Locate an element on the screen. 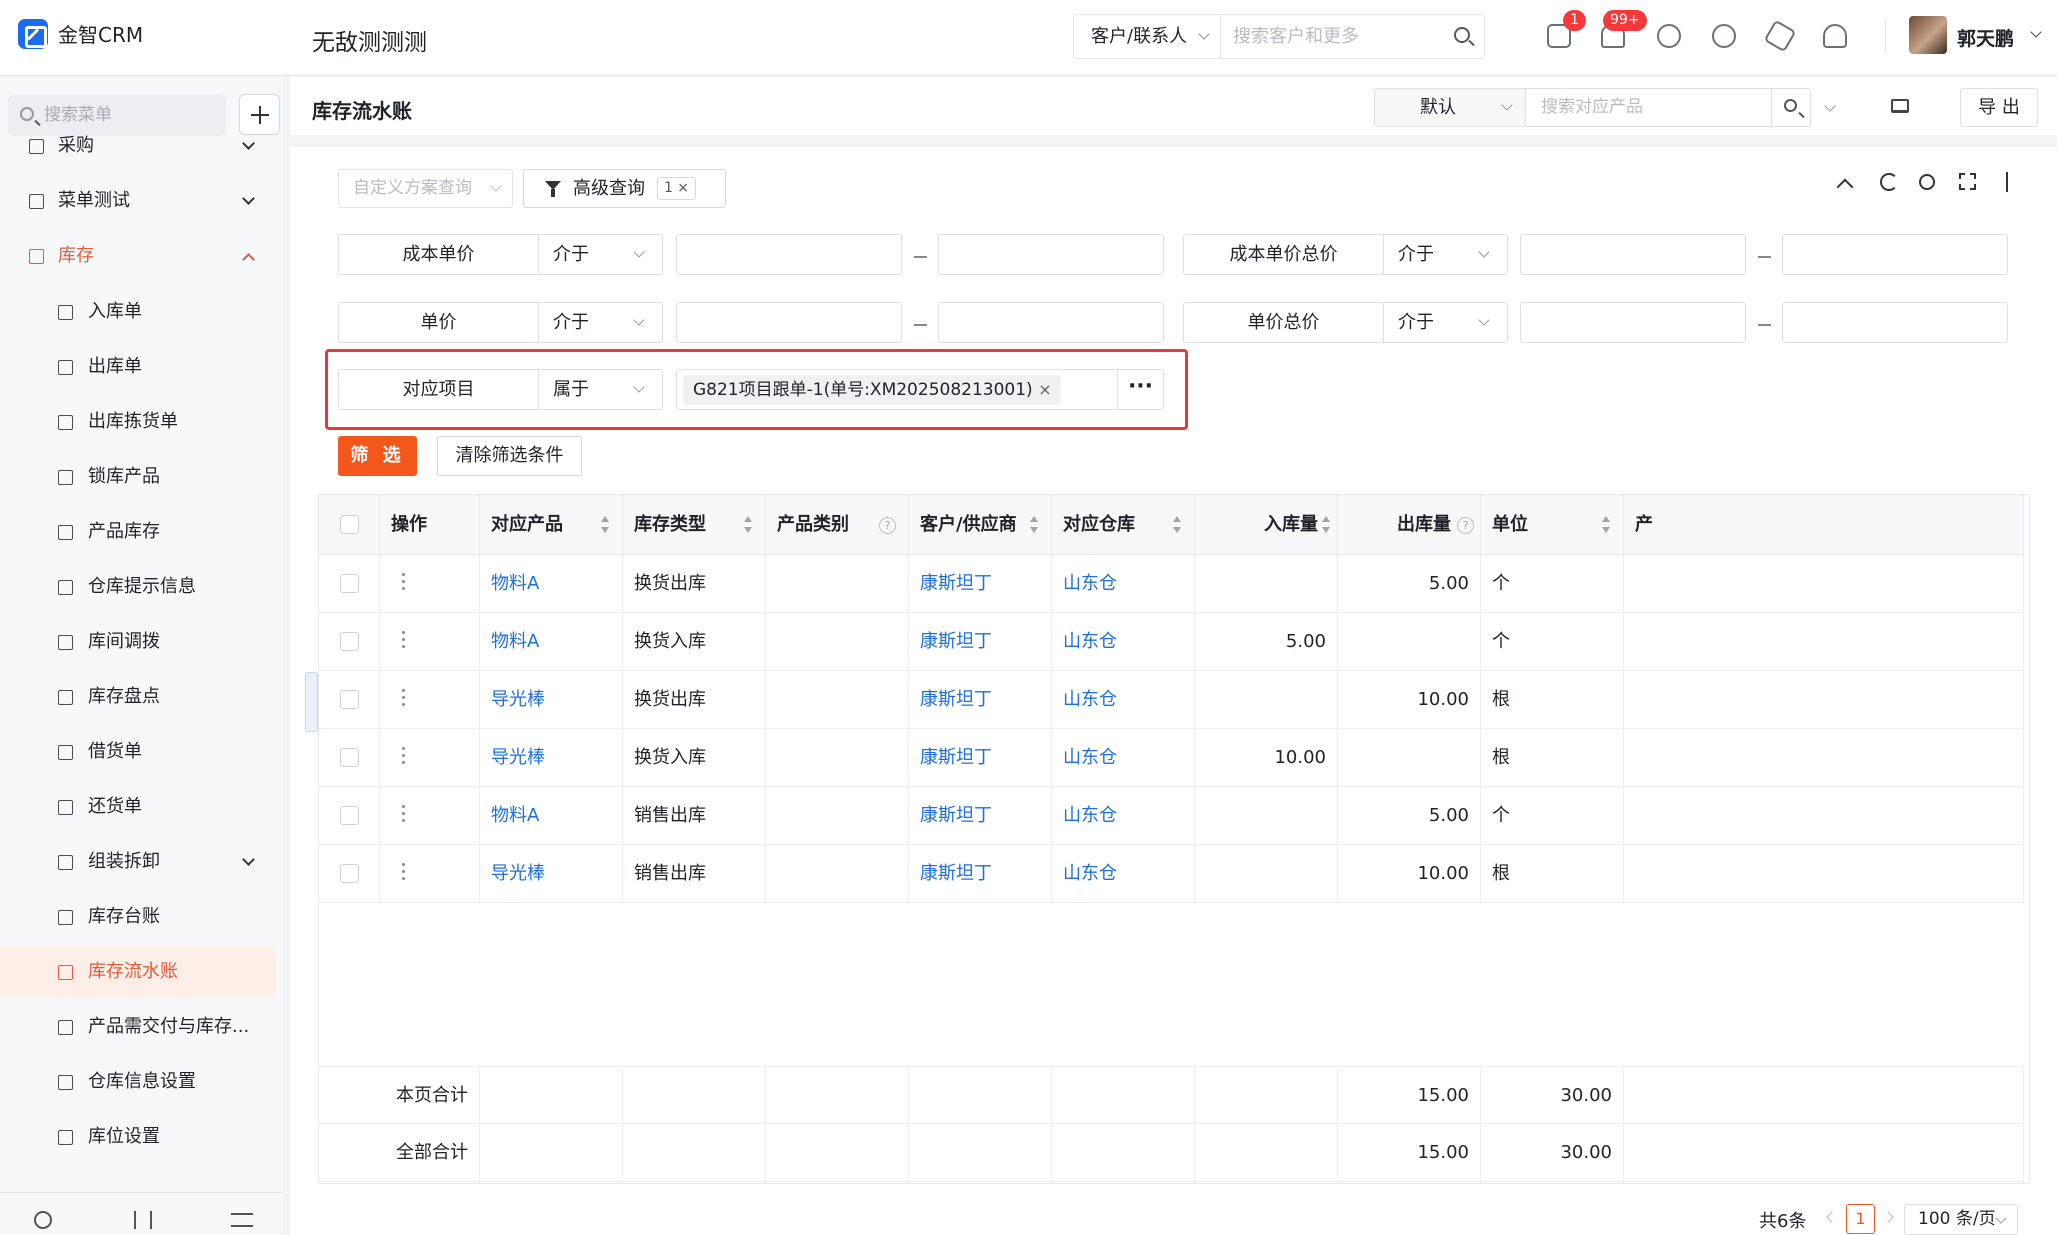 This screenshot has height=1235, width=2057. col-customer: 客户/供应商 is located at coordinates (980, 525).